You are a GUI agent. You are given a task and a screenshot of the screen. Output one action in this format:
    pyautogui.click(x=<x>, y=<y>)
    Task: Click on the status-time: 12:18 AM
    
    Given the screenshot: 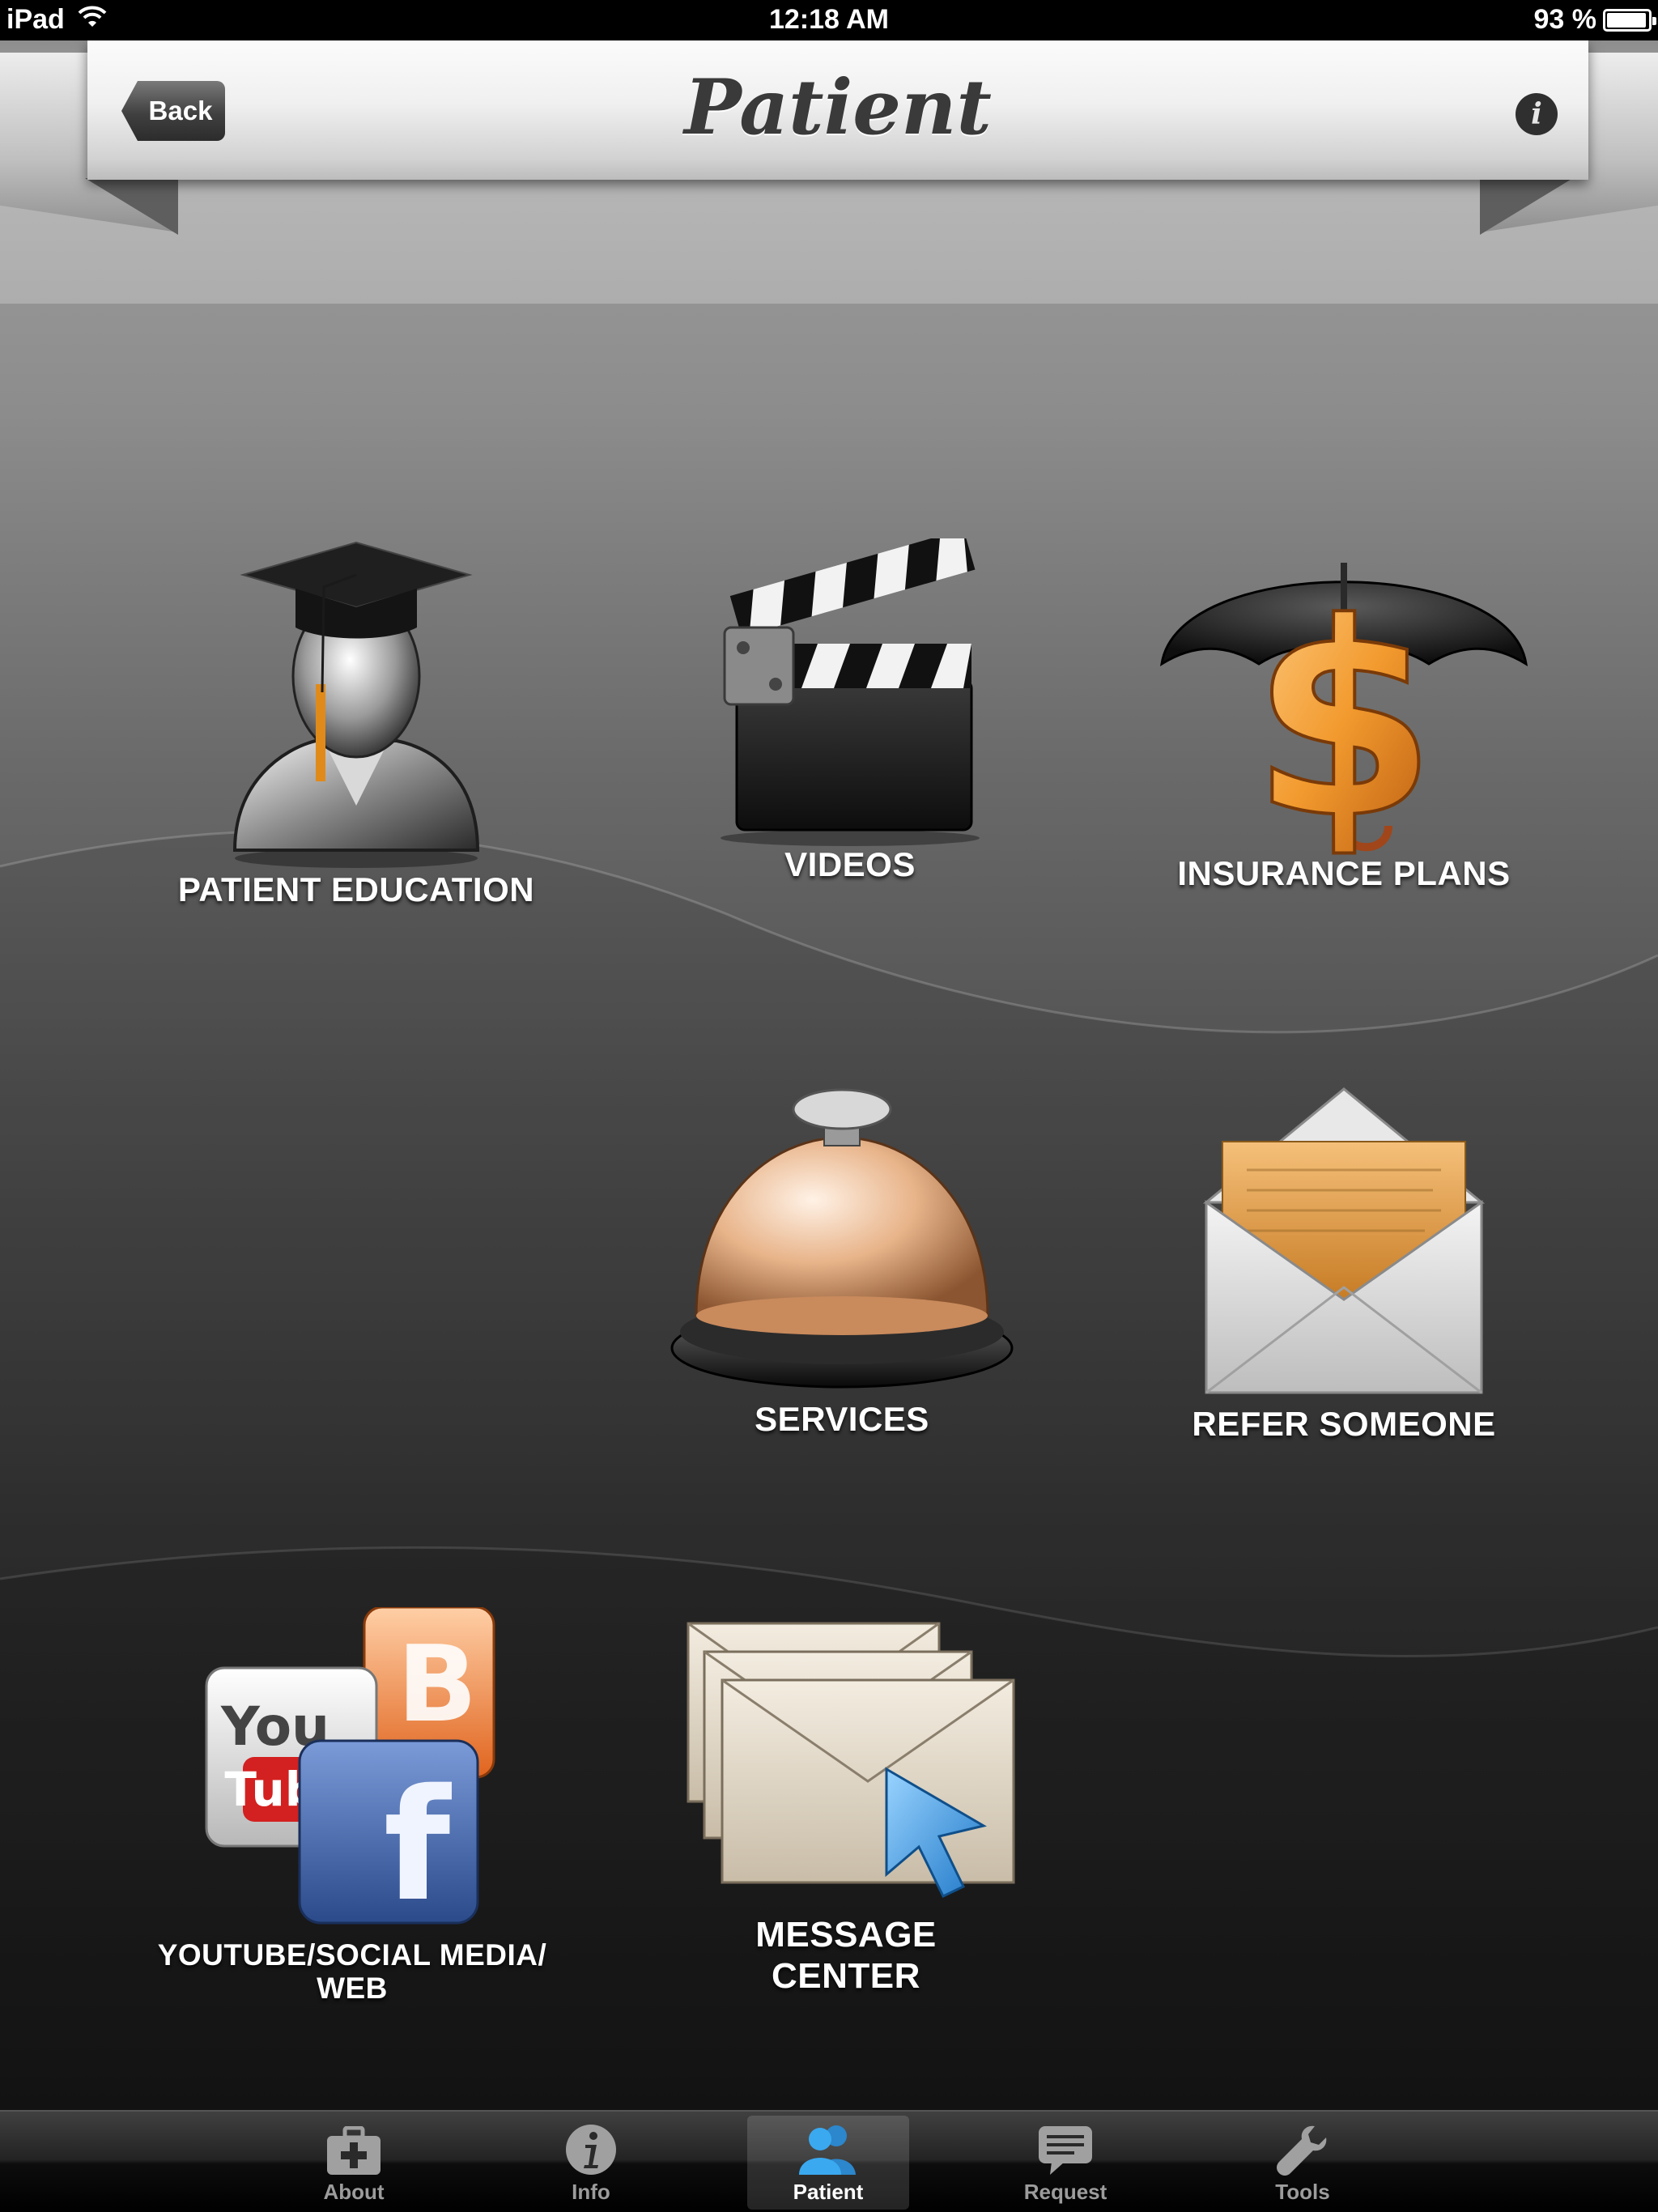 What is the action you would take?
    pyautogui.click(x=829, y=19)
    